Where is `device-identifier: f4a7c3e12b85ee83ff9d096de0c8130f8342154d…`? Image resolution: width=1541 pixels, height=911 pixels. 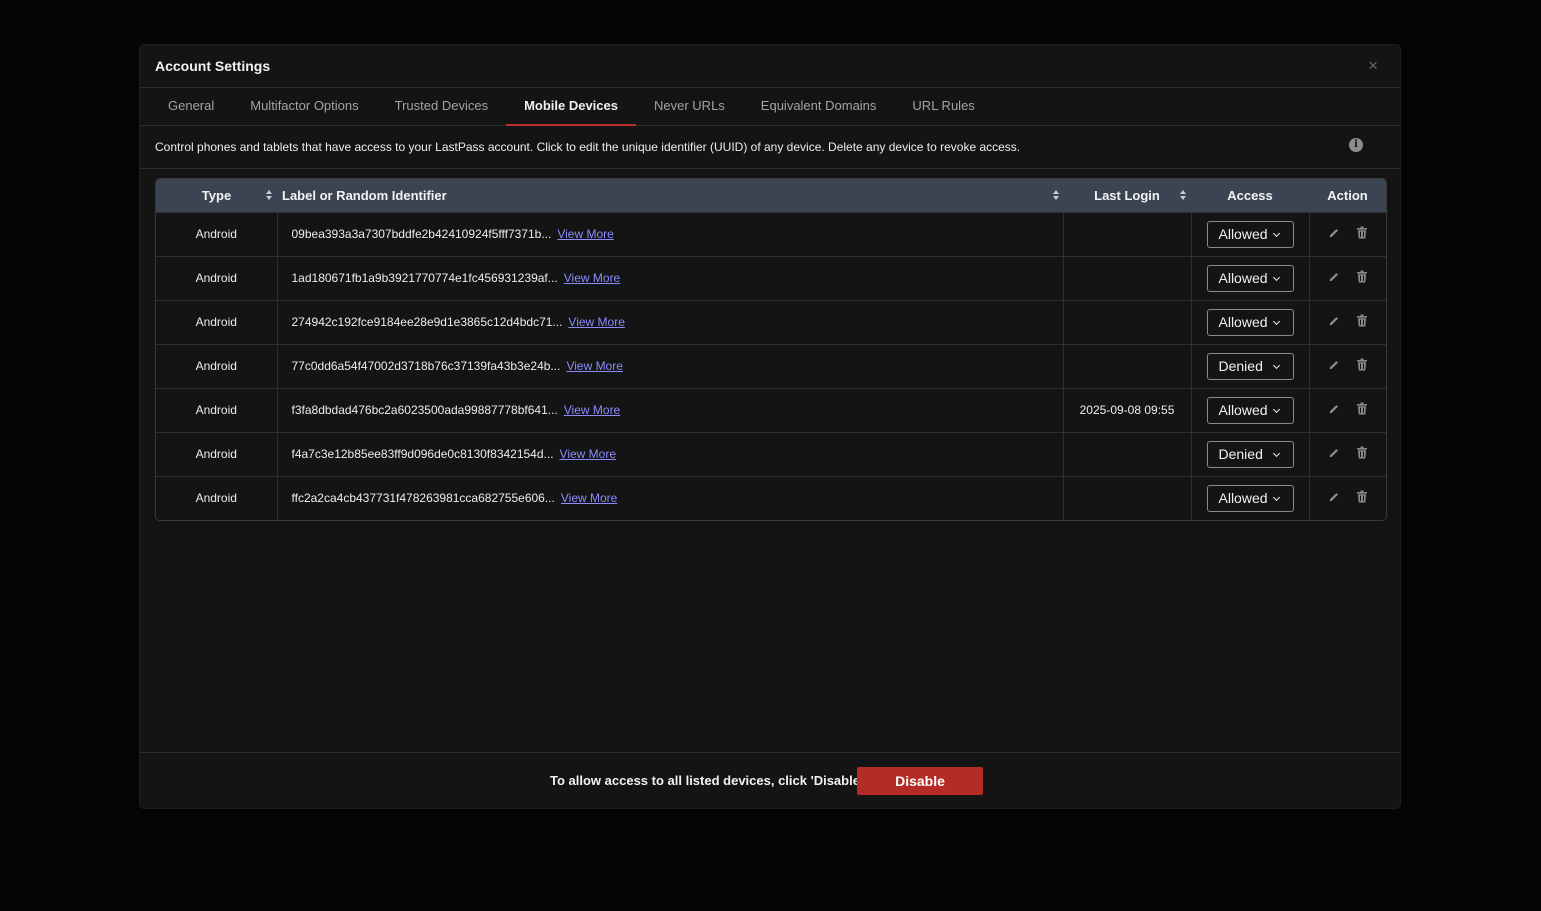 device-identifier: f4a7c3e12b85ee83ff9d096de0c8130f8342154d… is located at coordinates (423, 454).